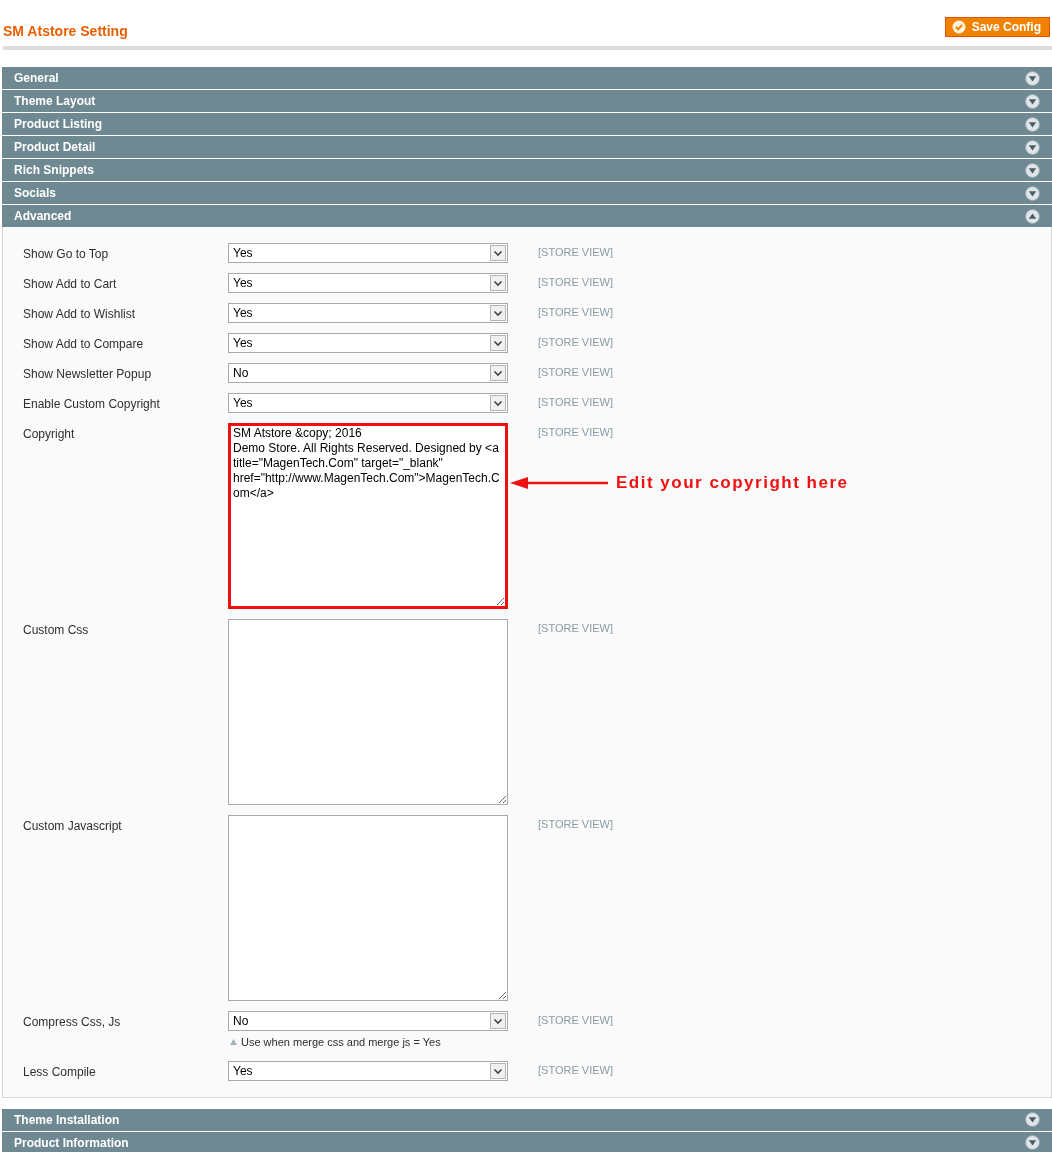 This screenshot has height=1152, width=1052. Describe the element at coordinates (368, 516) in the screenshot. I see `text-area: SM Atstore &copy; 2016 Demo Store. All Rights Reserved. Designed by <a title="MagenTech.Com" target="_blank" href="http://www.MagenTech.Com">MagenTech.Com</a>` at that location.